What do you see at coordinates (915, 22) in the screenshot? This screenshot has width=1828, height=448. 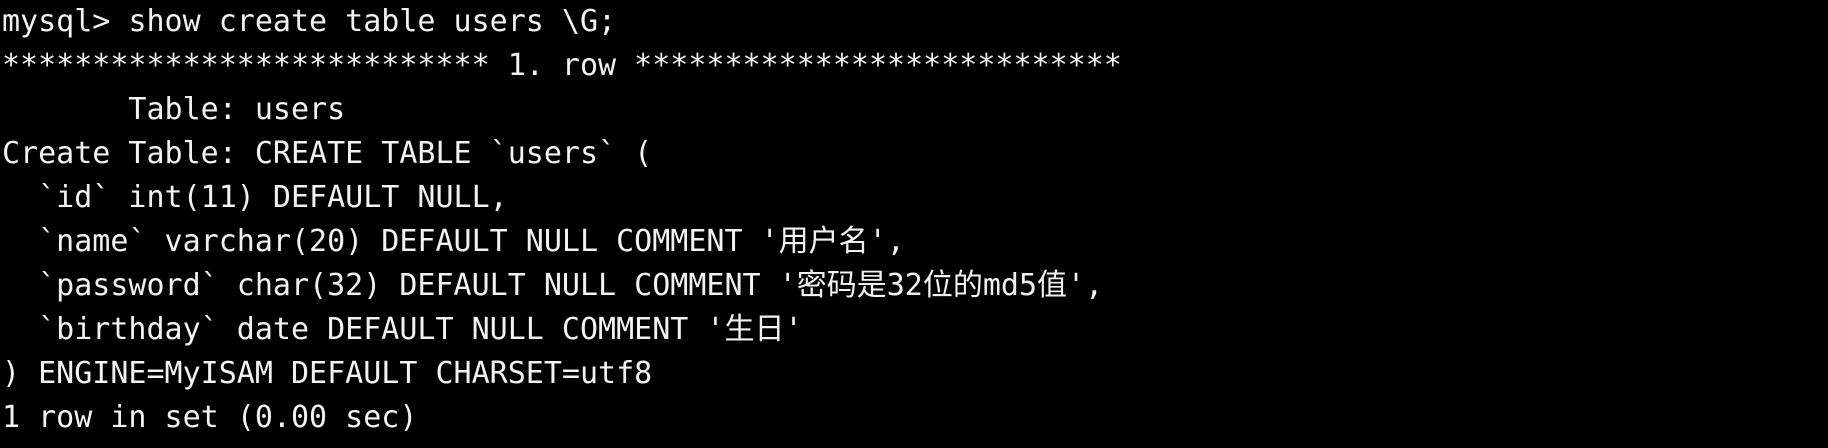 I see `command-line: mysql> show create table users \G;` at bounding box center [915, 22].